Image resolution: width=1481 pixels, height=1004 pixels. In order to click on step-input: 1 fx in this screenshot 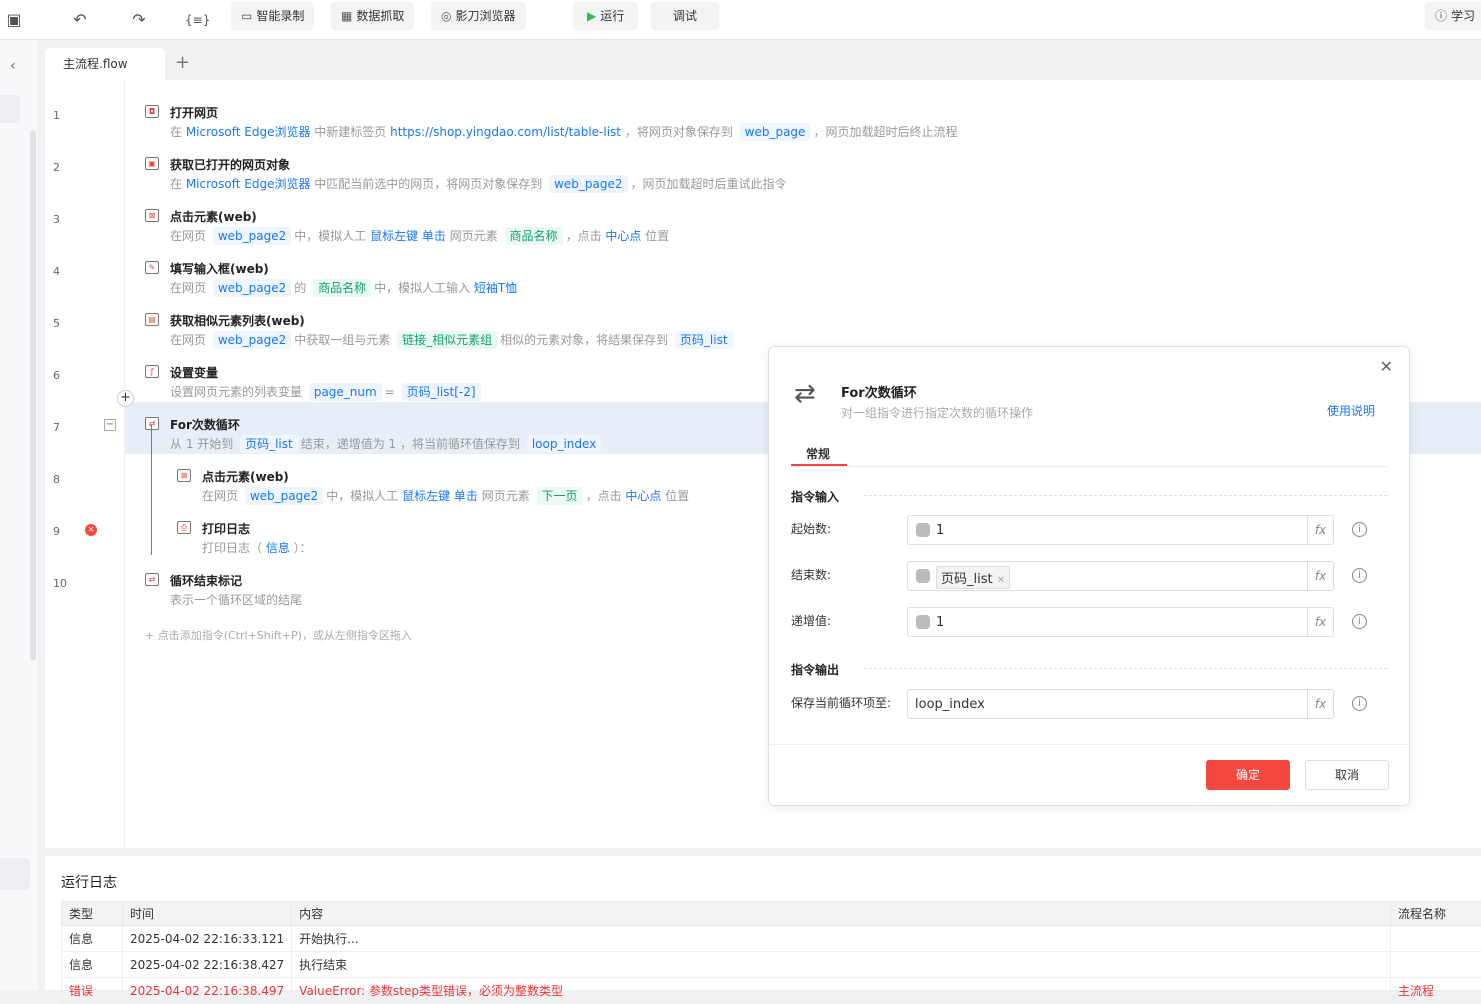, I will do `click(1120, 622)`.